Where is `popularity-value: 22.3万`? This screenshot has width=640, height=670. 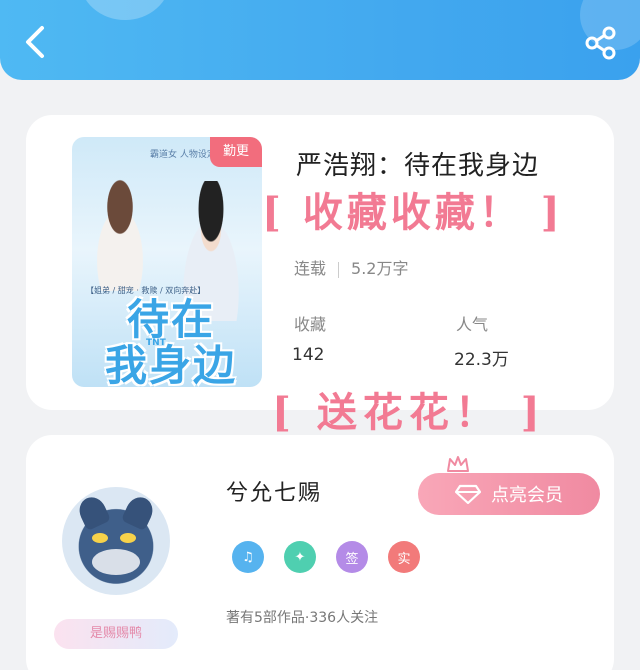 popularity-value: 22.3万 is located at coordinates (481, 360).